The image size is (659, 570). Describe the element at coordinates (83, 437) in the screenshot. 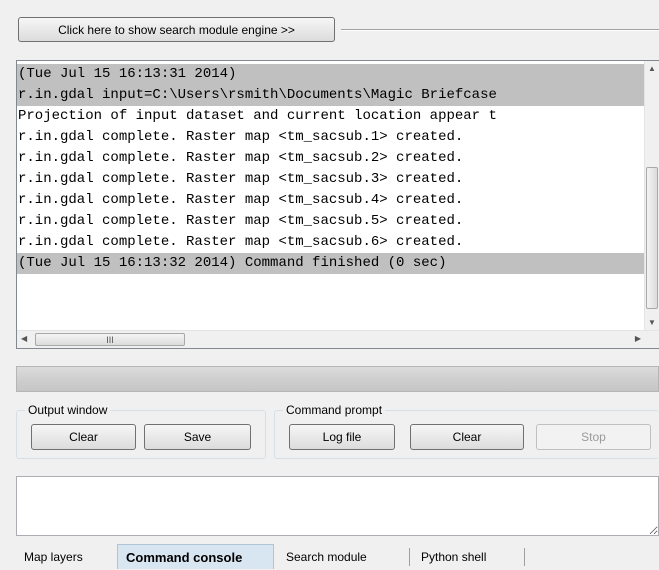

I see `output-clear-button: Clear` at that location.